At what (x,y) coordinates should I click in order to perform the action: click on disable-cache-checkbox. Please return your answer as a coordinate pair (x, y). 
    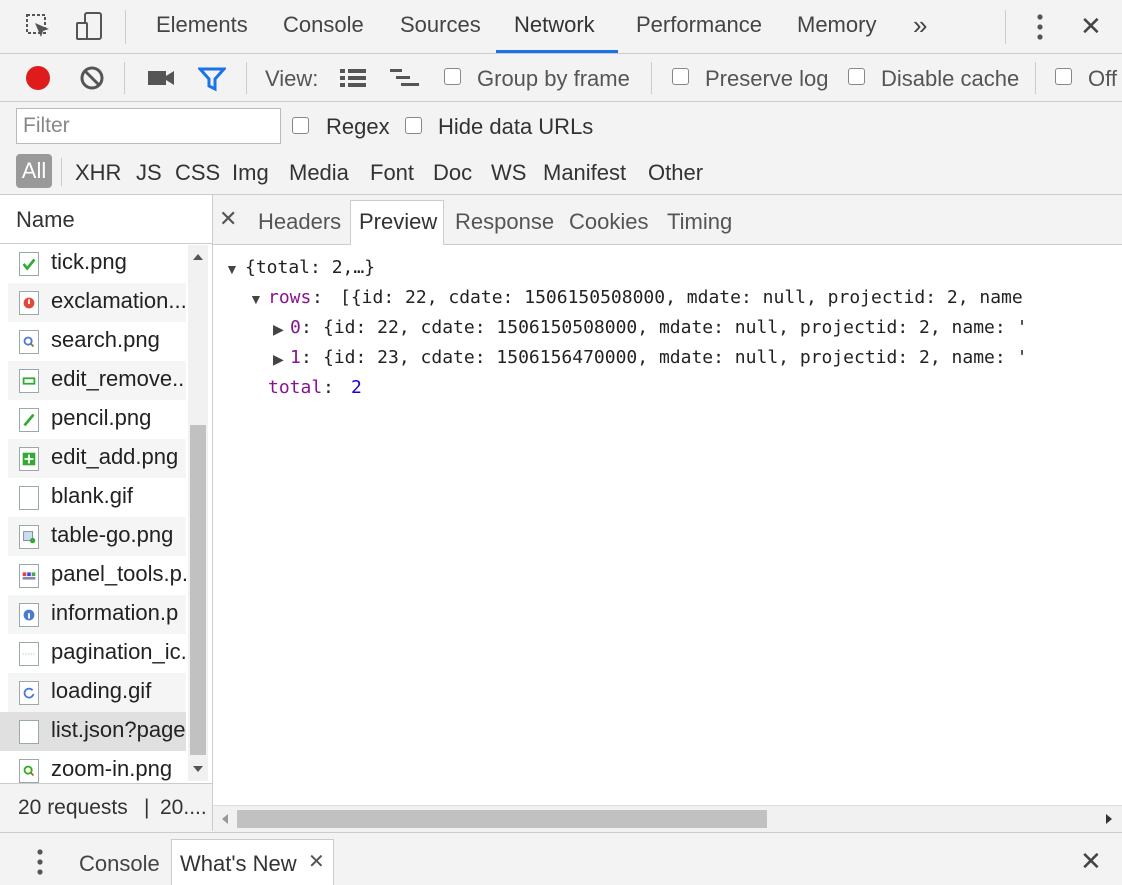
    Looking at the image, I should click on (856, 76).